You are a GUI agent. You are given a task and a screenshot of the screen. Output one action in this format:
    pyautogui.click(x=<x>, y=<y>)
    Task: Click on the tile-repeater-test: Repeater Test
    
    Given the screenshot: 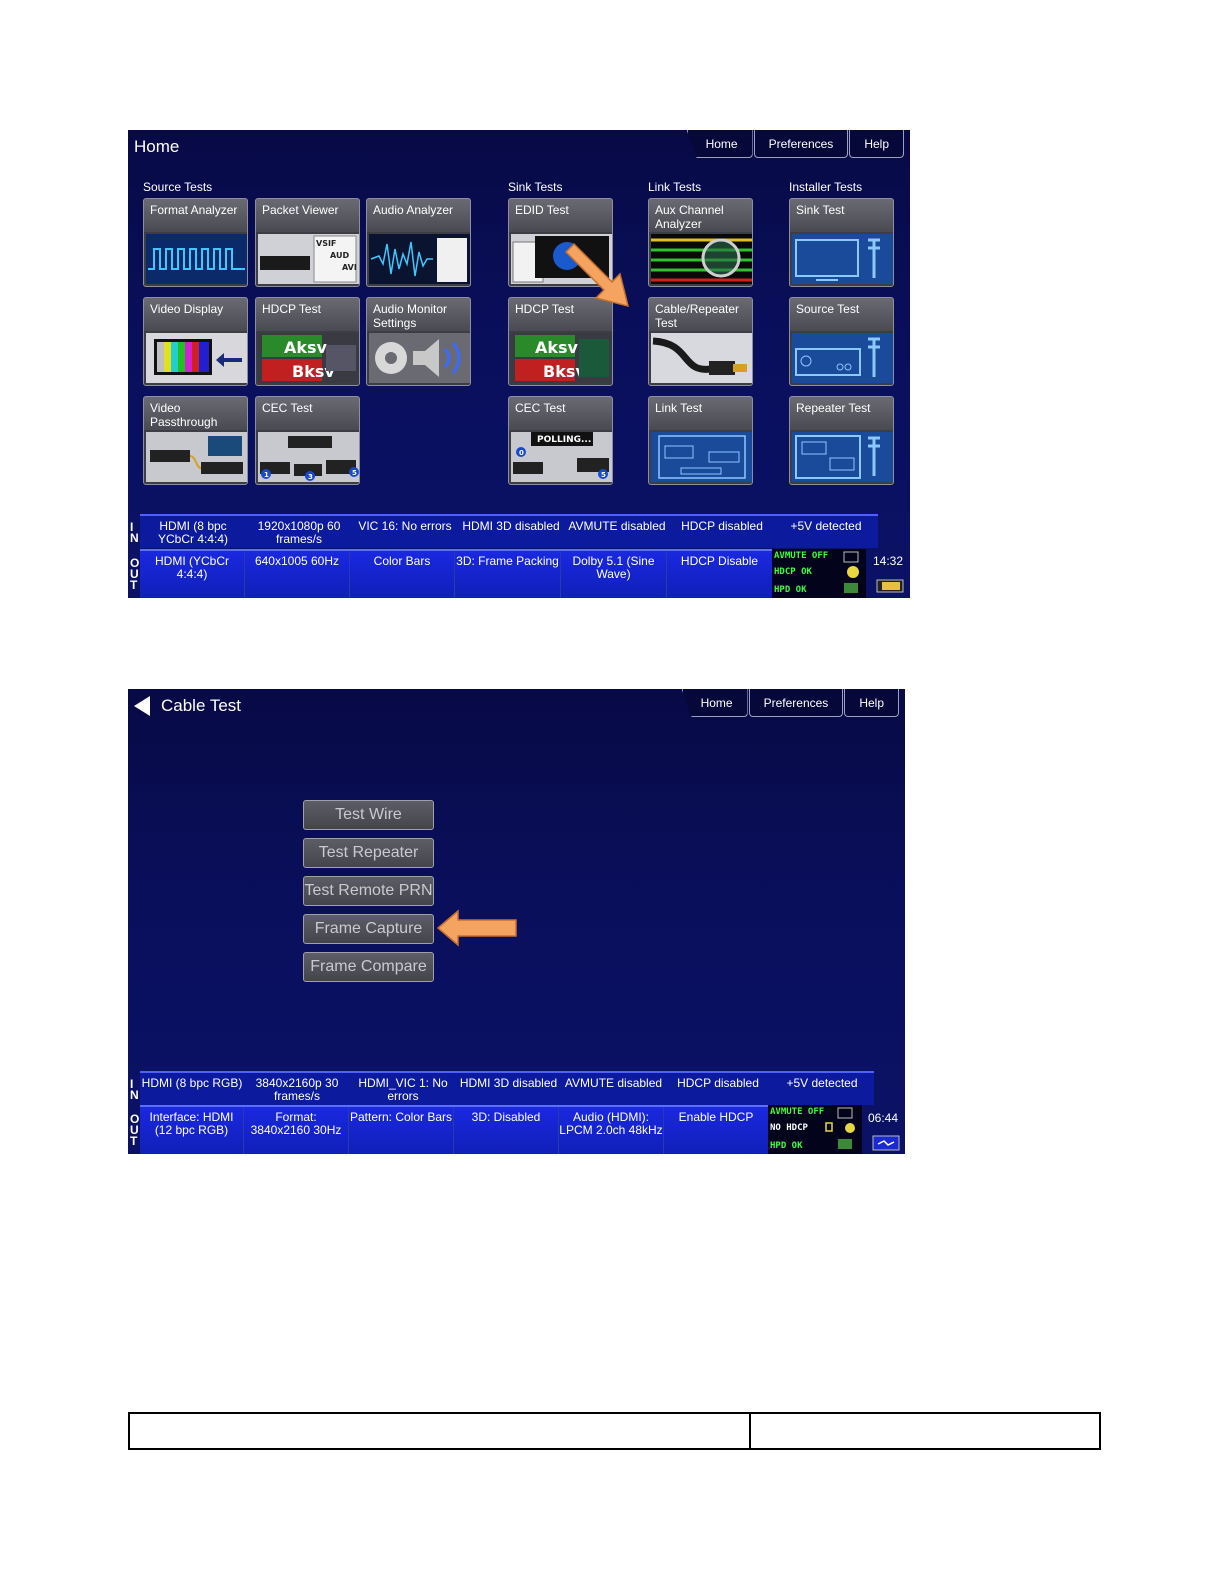 What is the action you would take?
    pyautogui.click(x=841, y=440)
    